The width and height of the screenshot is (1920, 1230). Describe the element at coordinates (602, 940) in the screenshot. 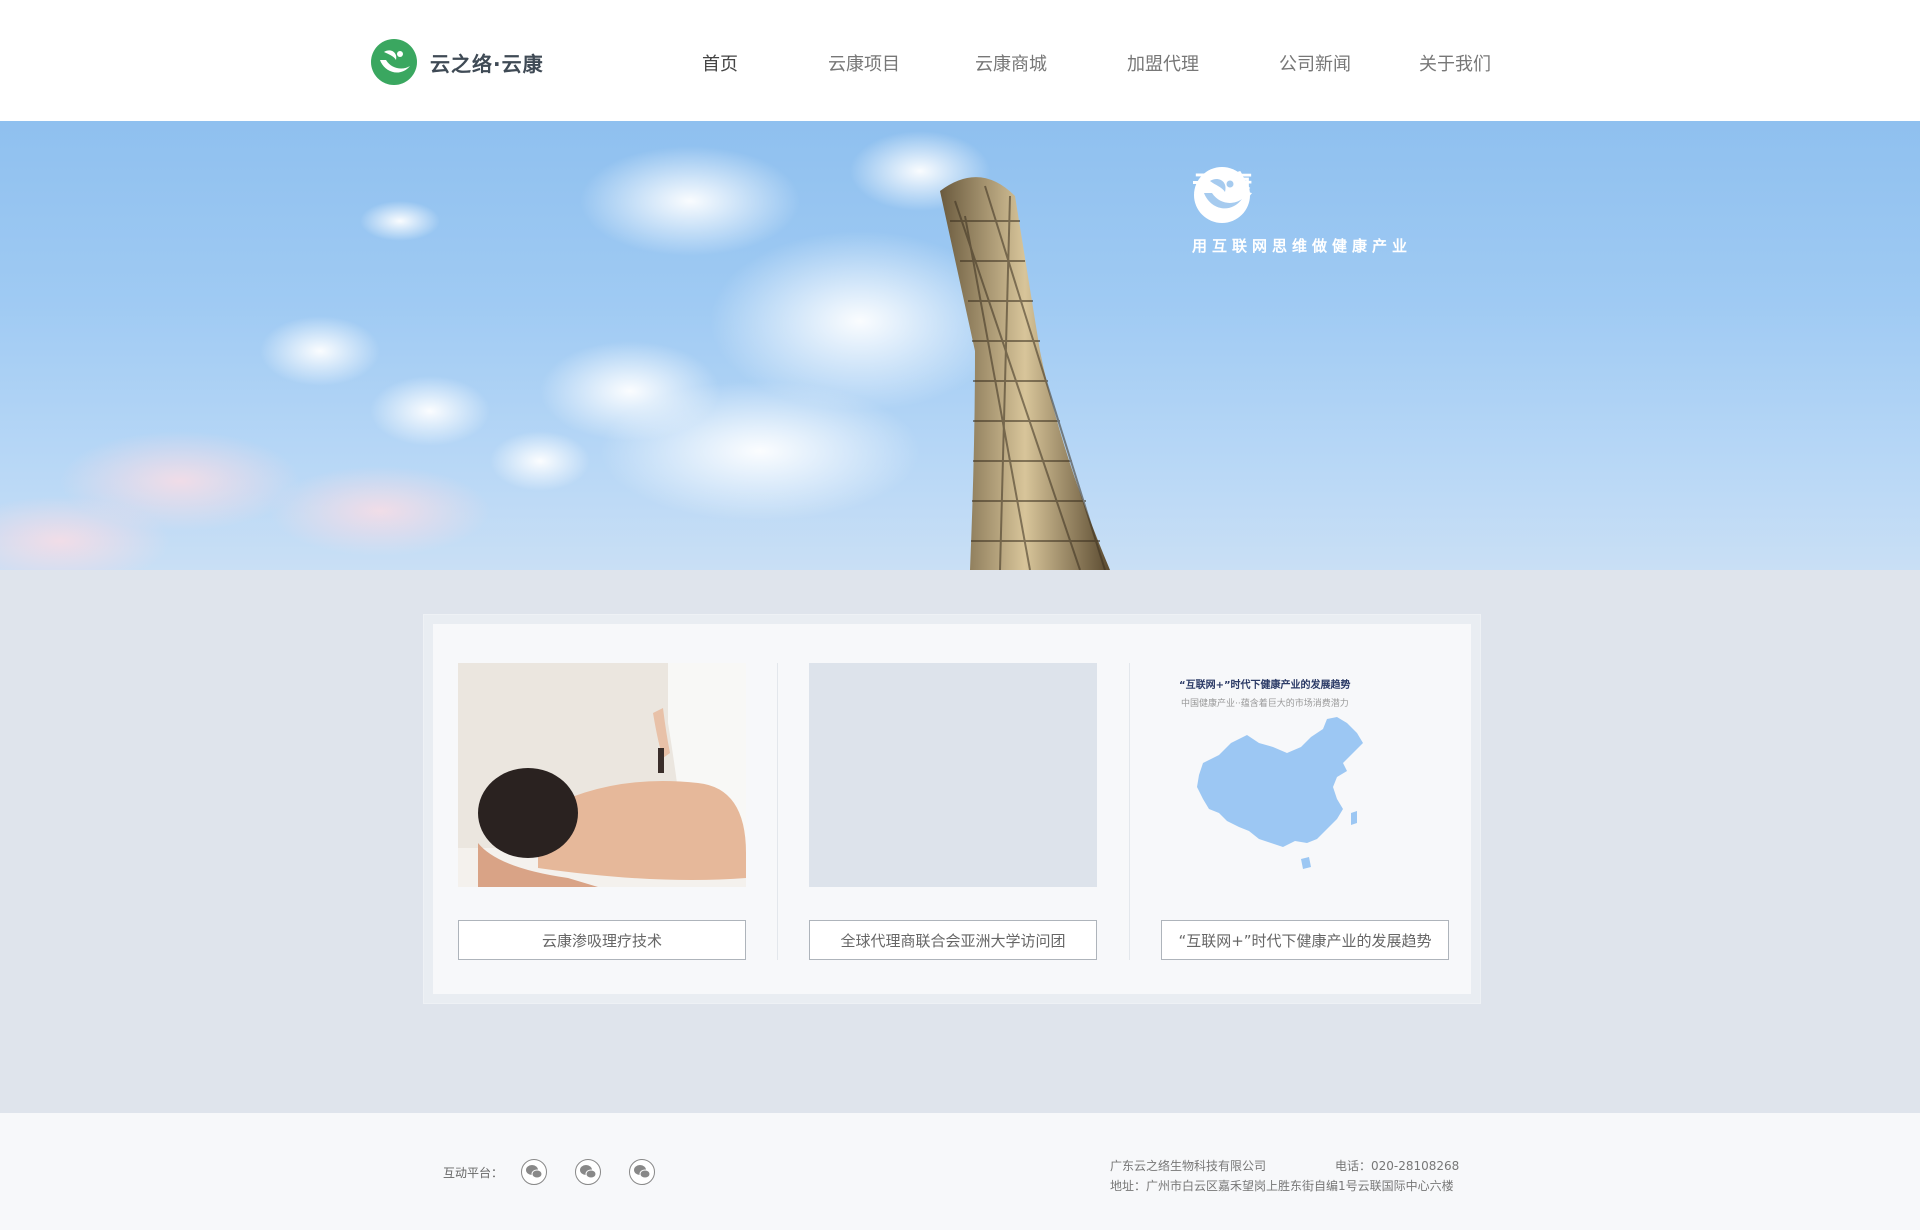

I see `card-1-button: 云康渗吸理疗技术` at that location.